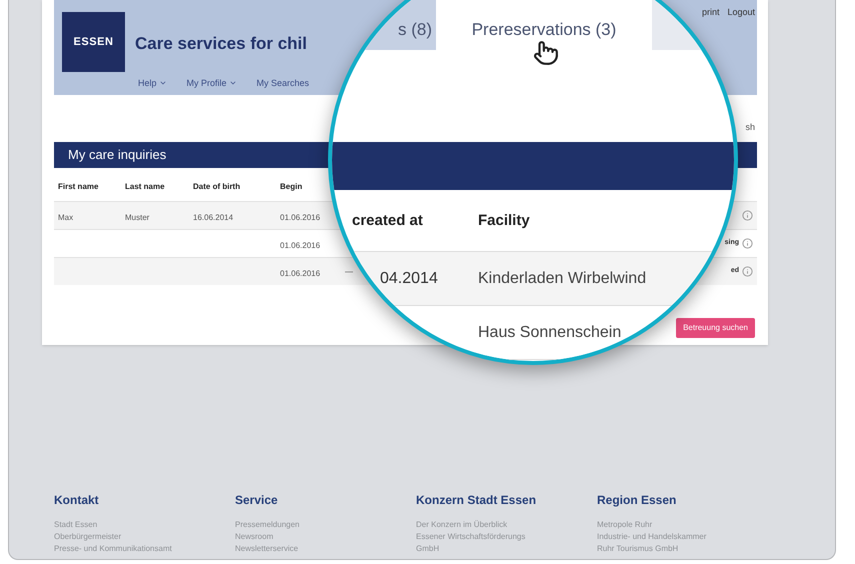  Describe the element at coordinates (546, 53) in the screenshot. I see `hand-cursor-icon` at that location.